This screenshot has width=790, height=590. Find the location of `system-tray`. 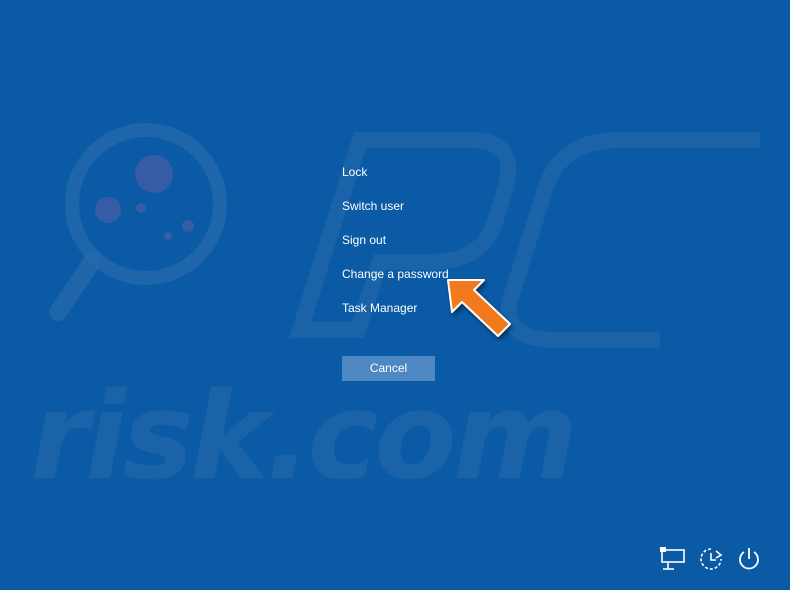

system-tray is located at coordinates (711, 559).